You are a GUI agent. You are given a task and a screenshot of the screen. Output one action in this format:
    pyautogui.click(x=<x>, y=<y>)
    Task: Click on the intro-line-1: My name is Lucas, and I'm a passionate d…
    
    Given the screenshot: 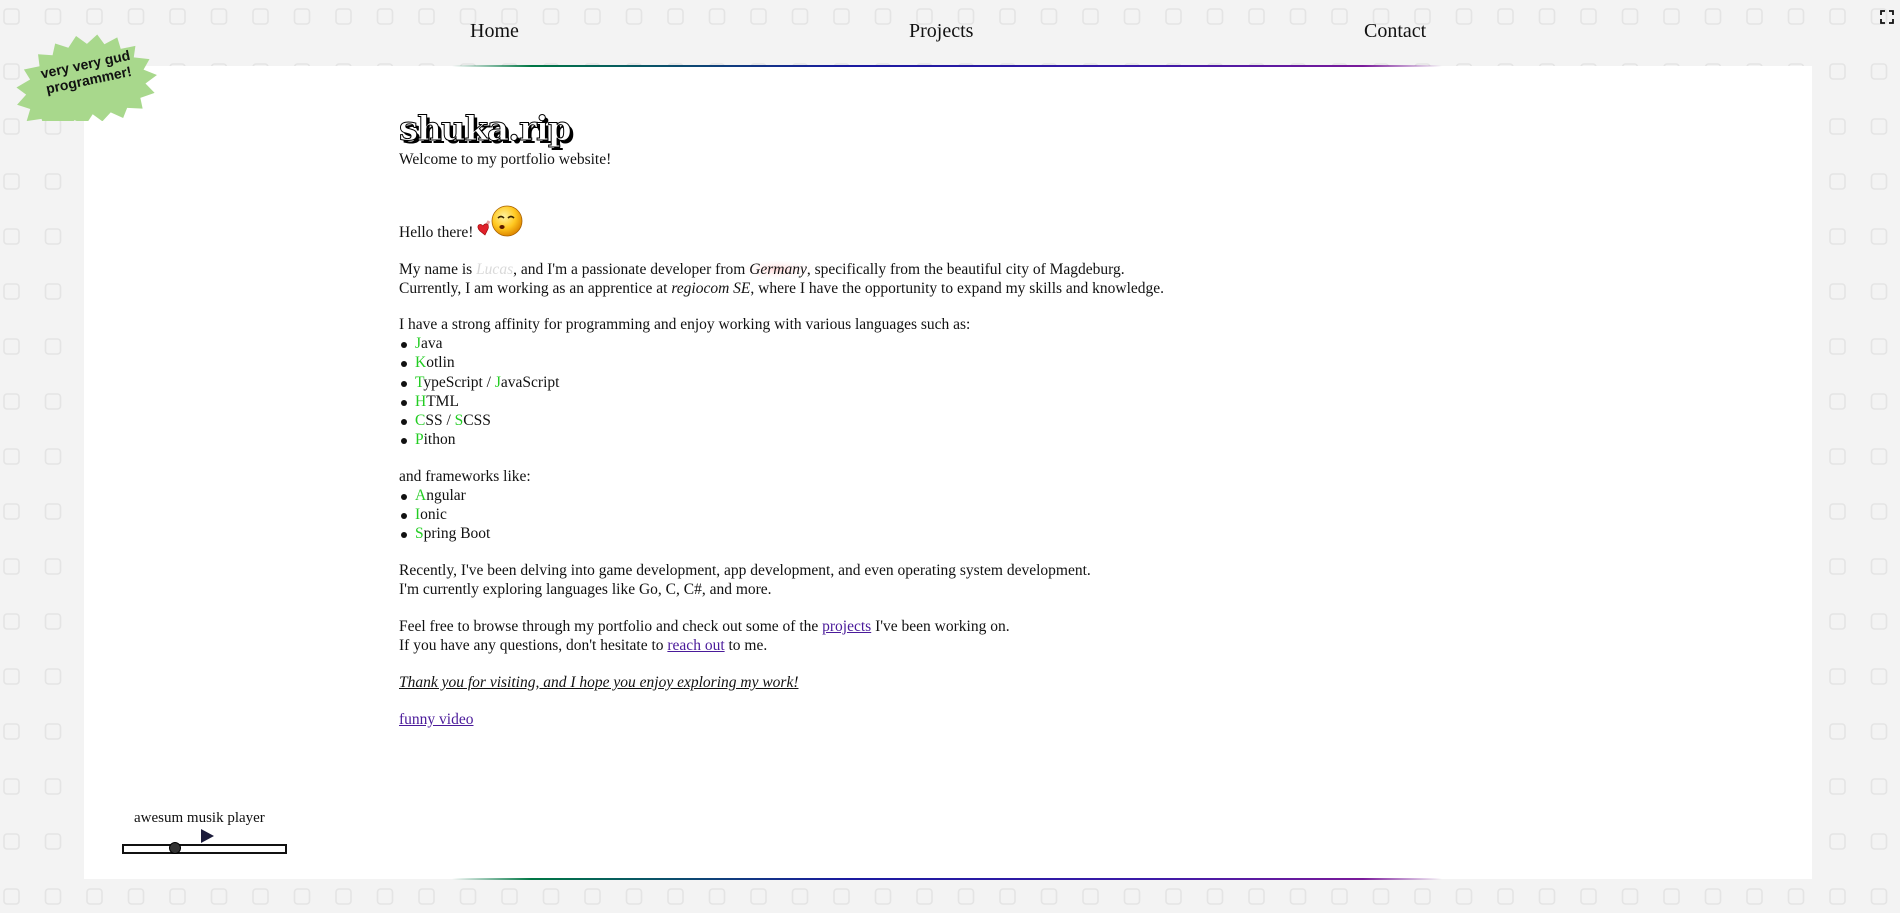 What is the action you would take?
    pyautogui.click(x=762, y=269)
    